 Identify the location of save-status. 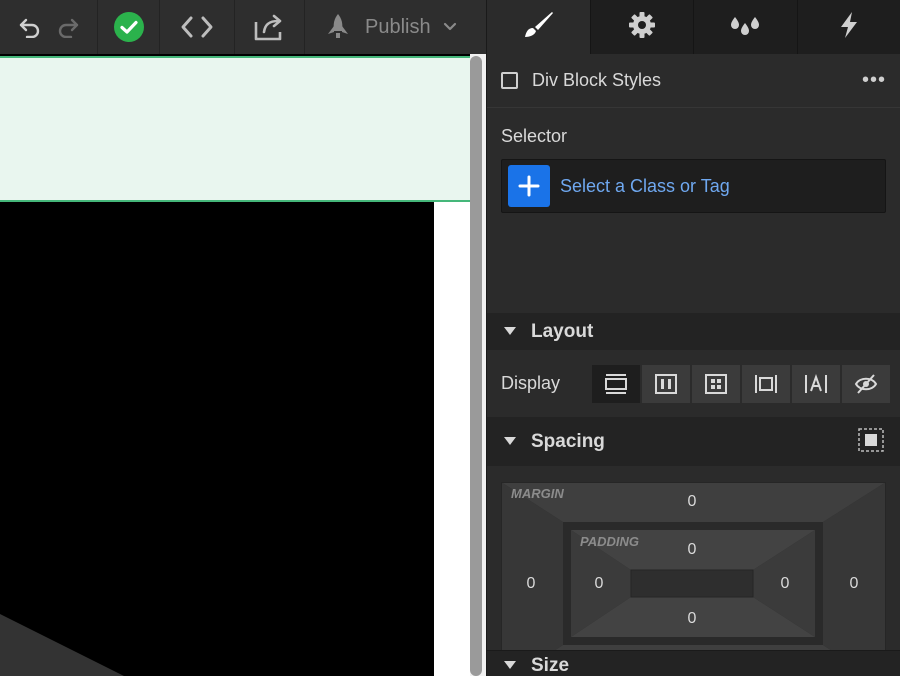
(129, 27).